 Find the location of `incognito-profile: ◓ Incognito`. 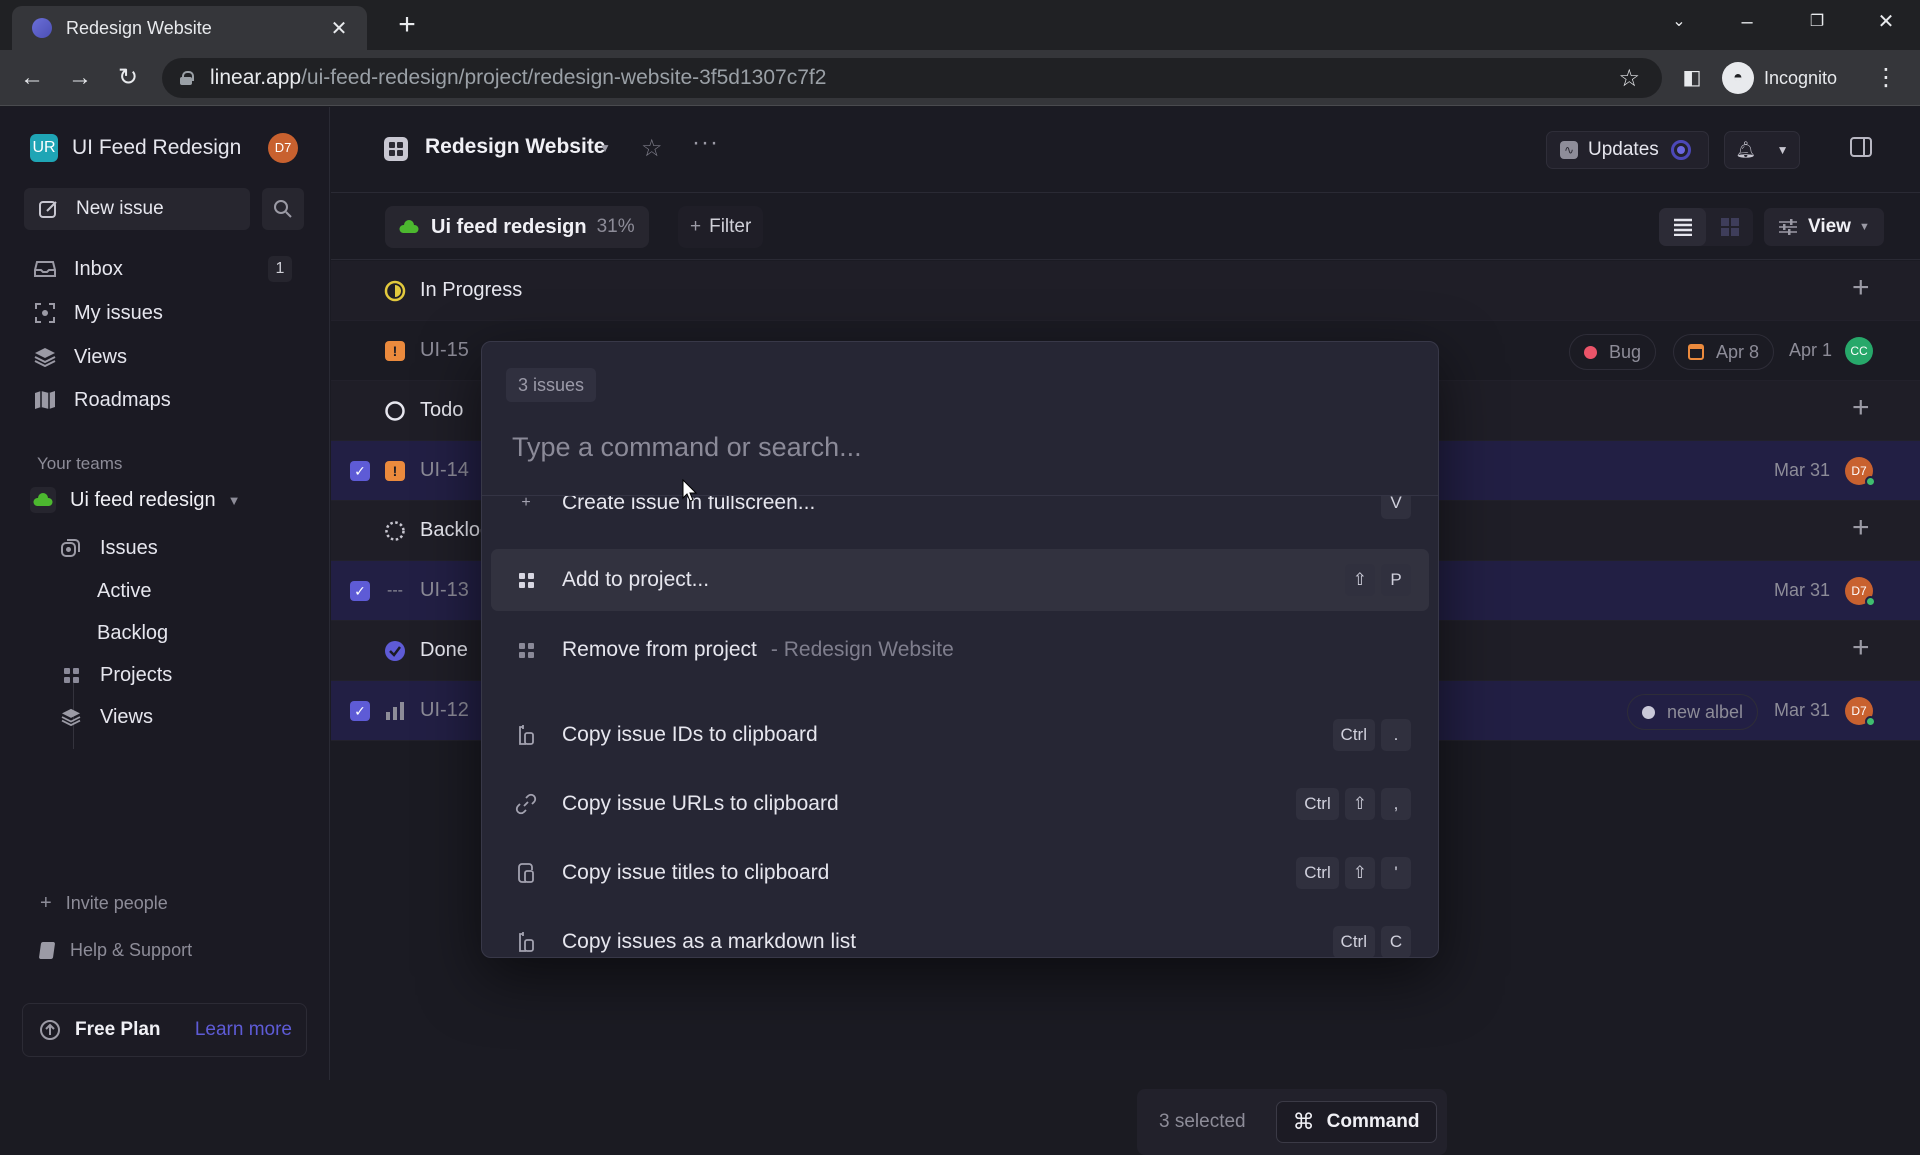

incognito-profile: ◓ Incognito is located at coordinates (1779, 78).